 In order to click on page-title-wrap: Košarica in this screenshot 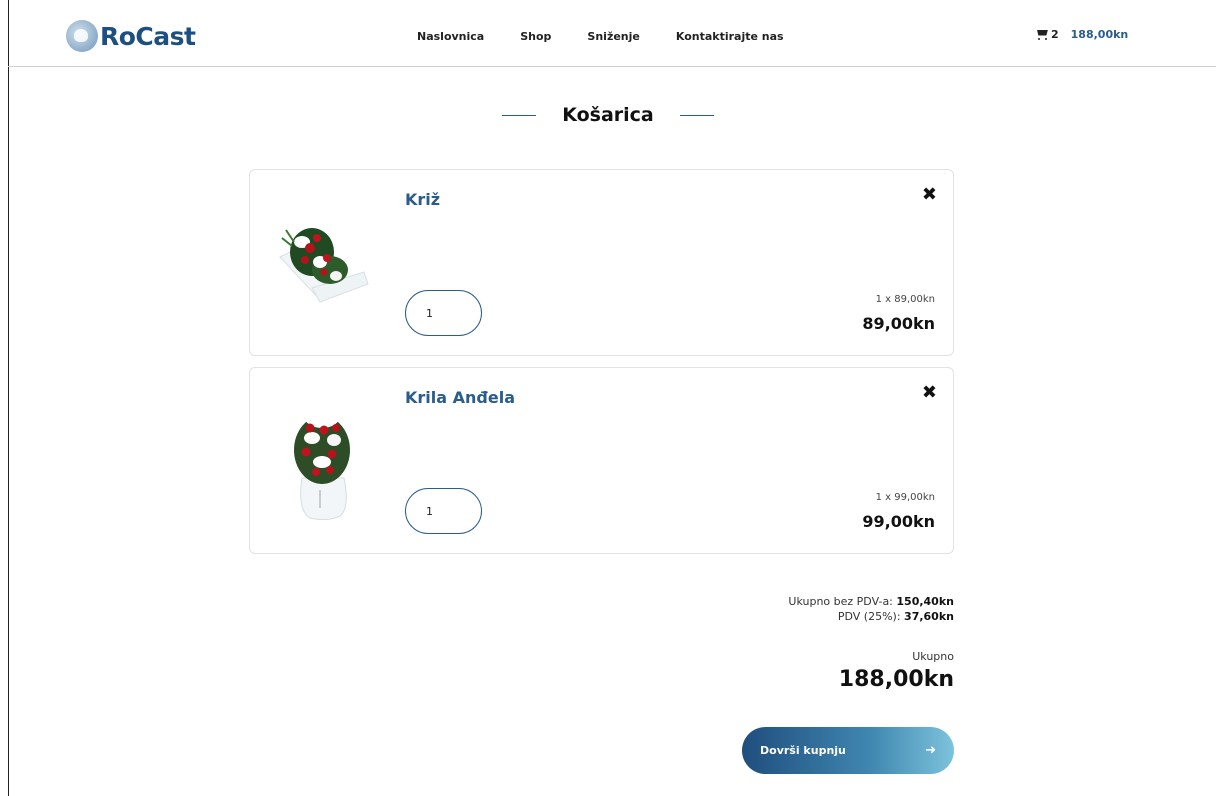, I will do `click(608, 115)`.